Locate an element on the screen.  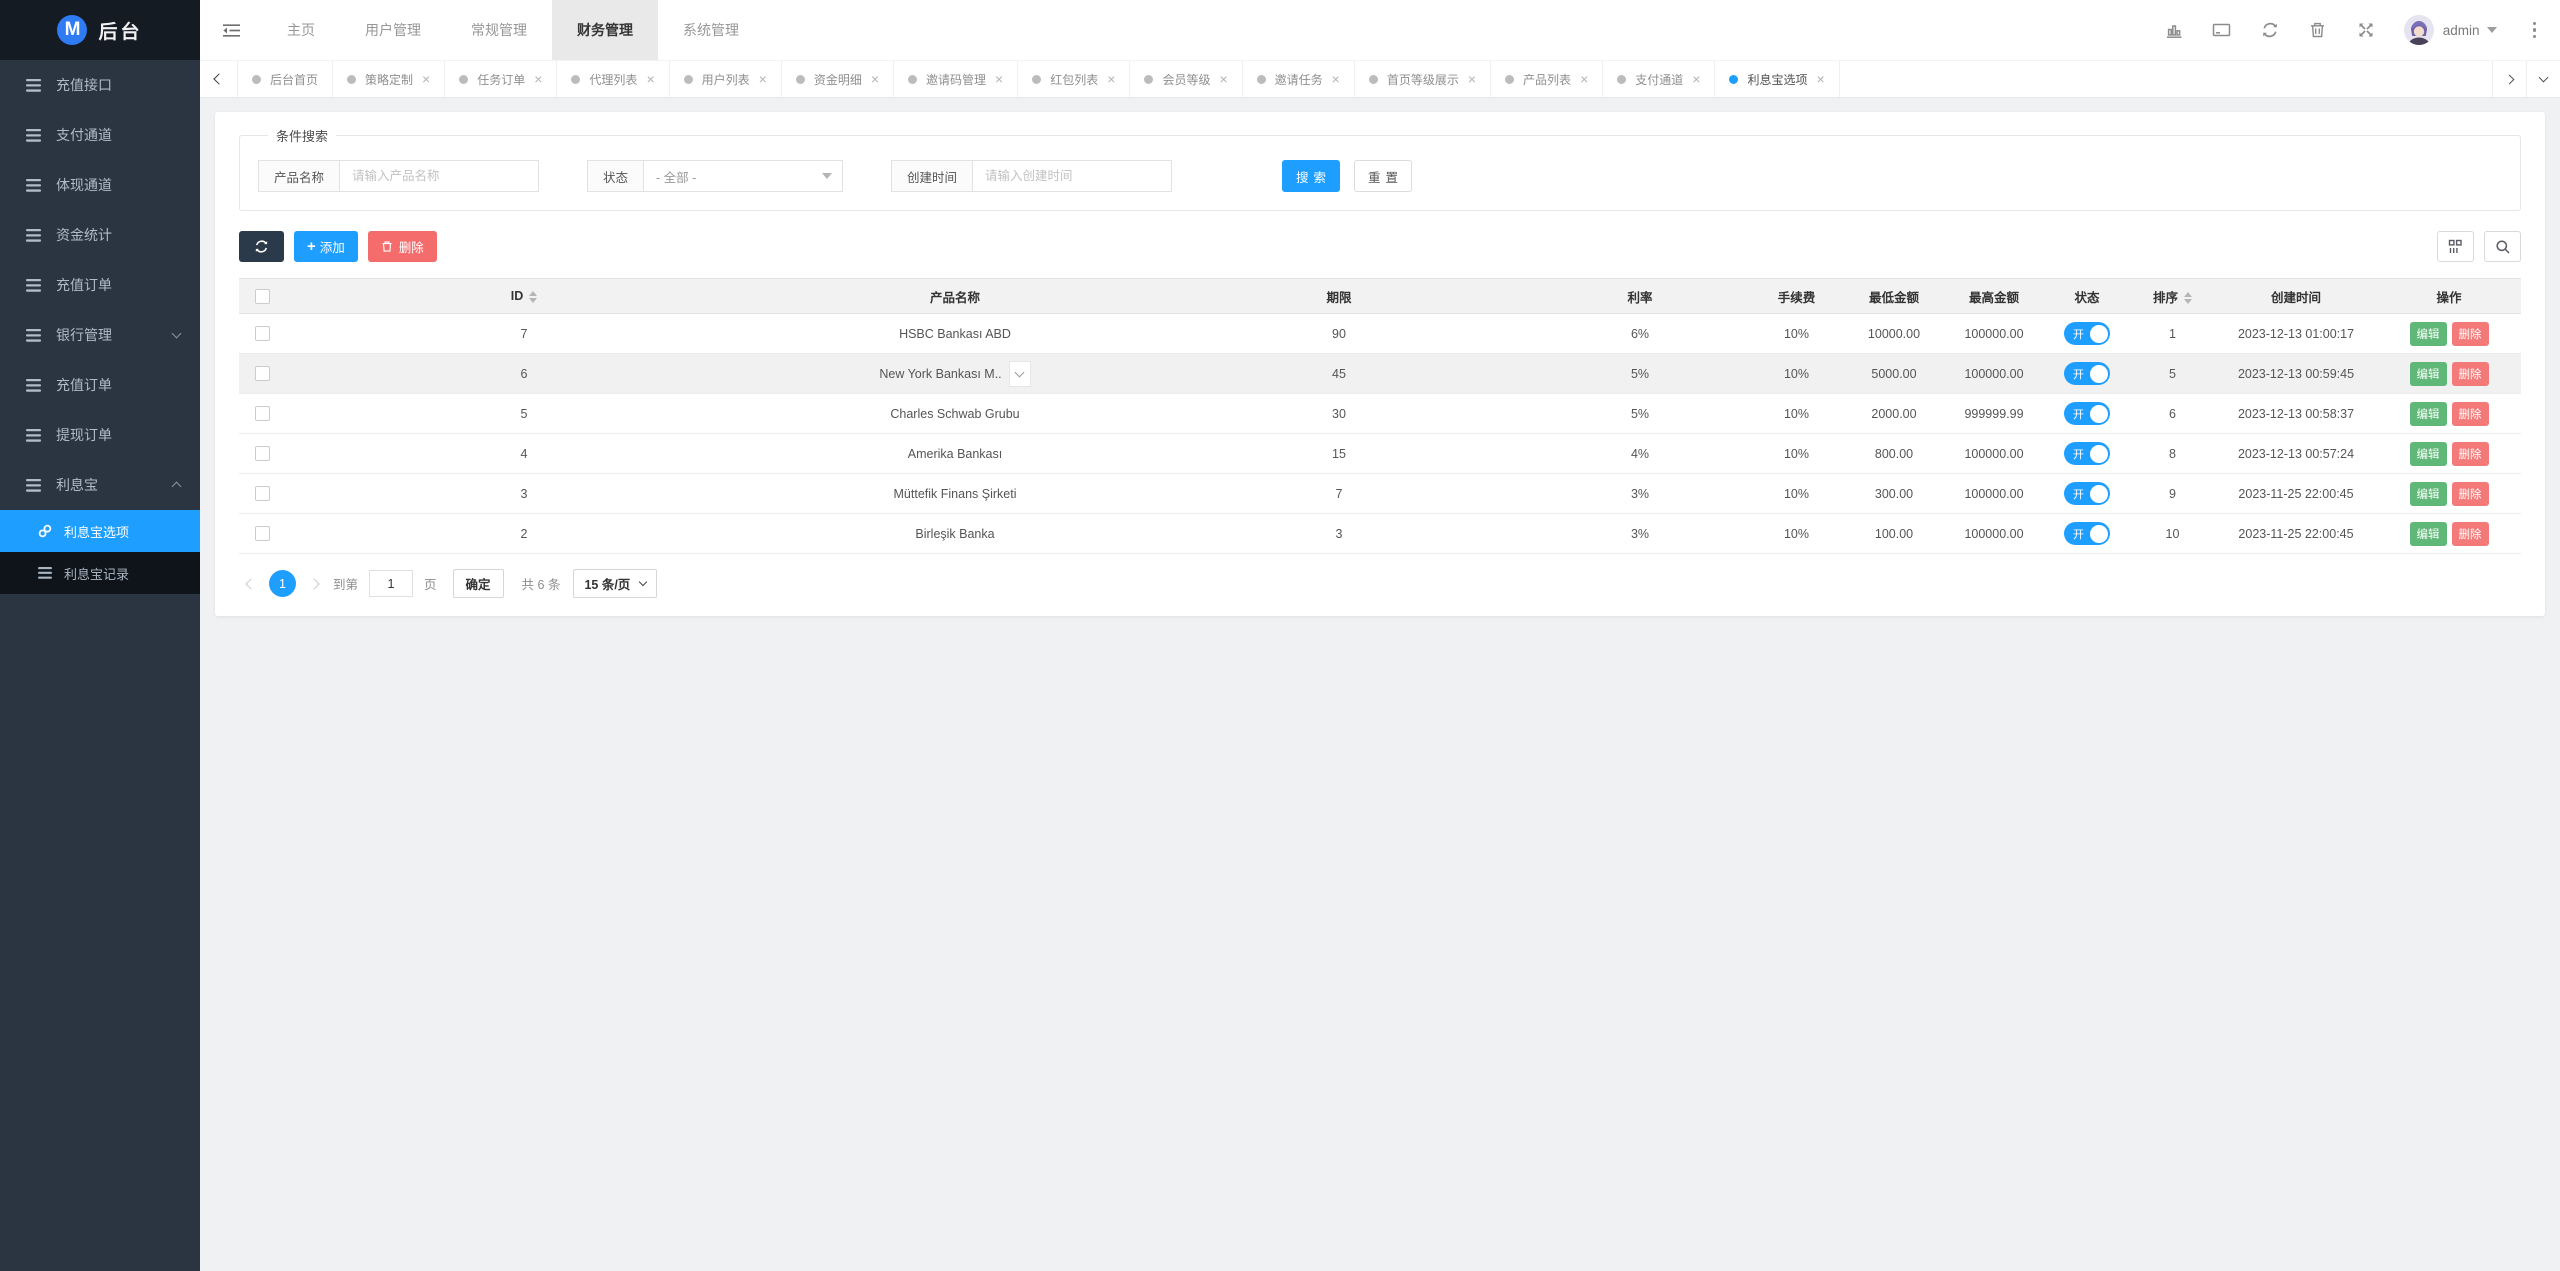
fullscreen-button is located at coordinates (2366, 30).